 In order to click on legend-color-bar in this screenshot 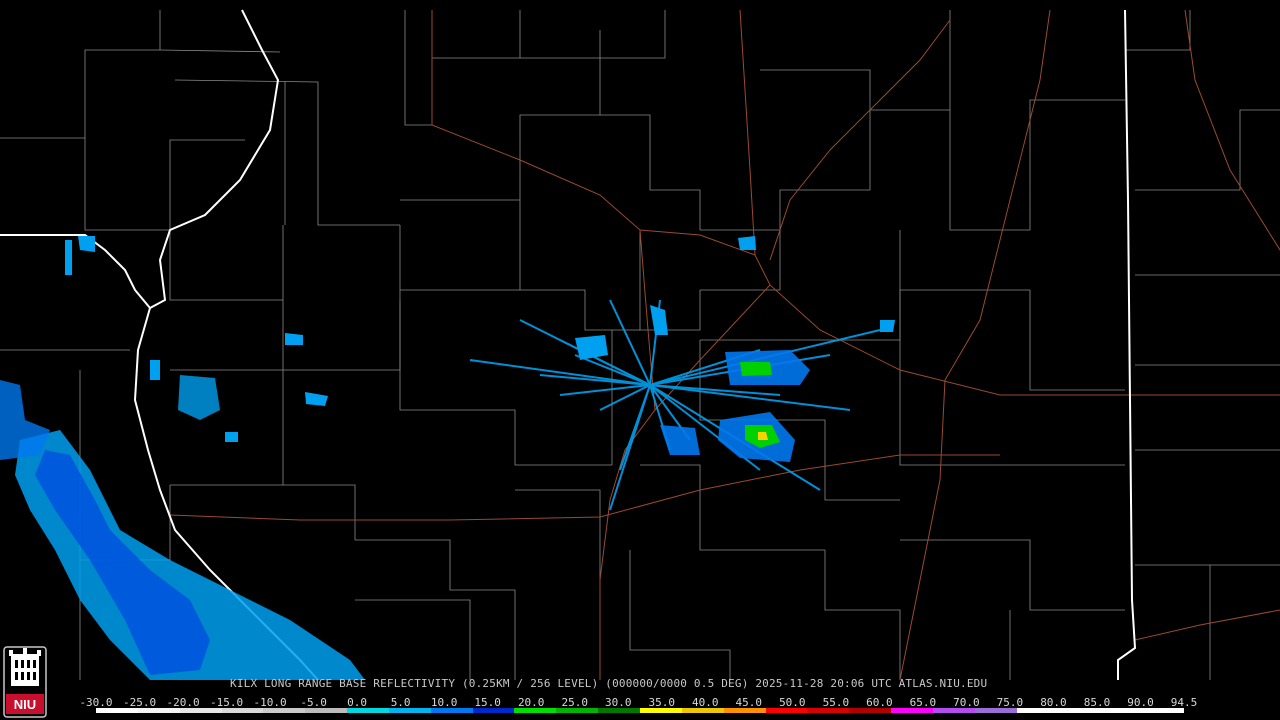, I will do `click(640, 710)`.